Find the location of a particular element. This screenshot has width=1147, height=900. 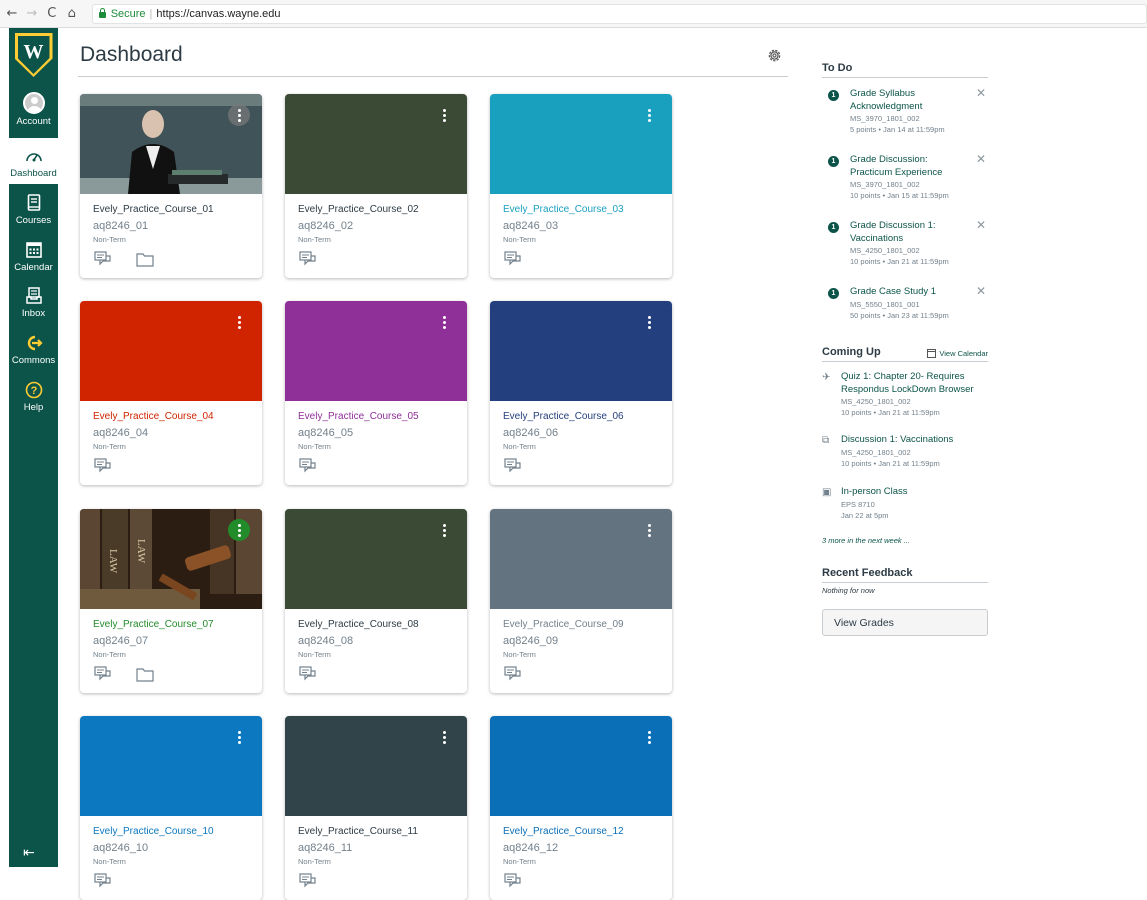

url-text: https://canvas.wayne.edu is located at coordinates (218, 14).